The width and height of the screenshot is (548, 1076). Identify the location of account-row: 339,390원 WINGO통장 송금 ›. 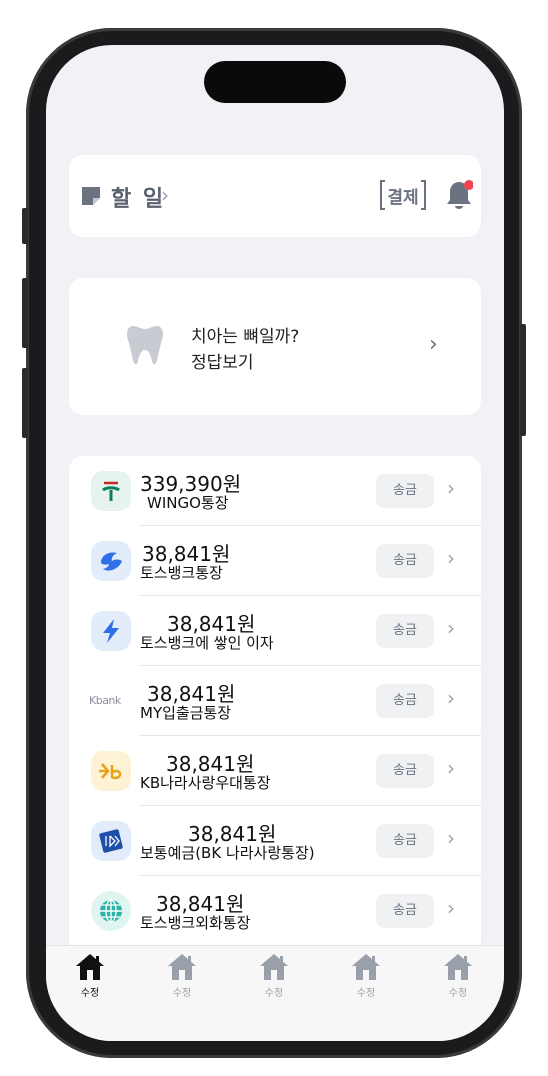
(275, 491).